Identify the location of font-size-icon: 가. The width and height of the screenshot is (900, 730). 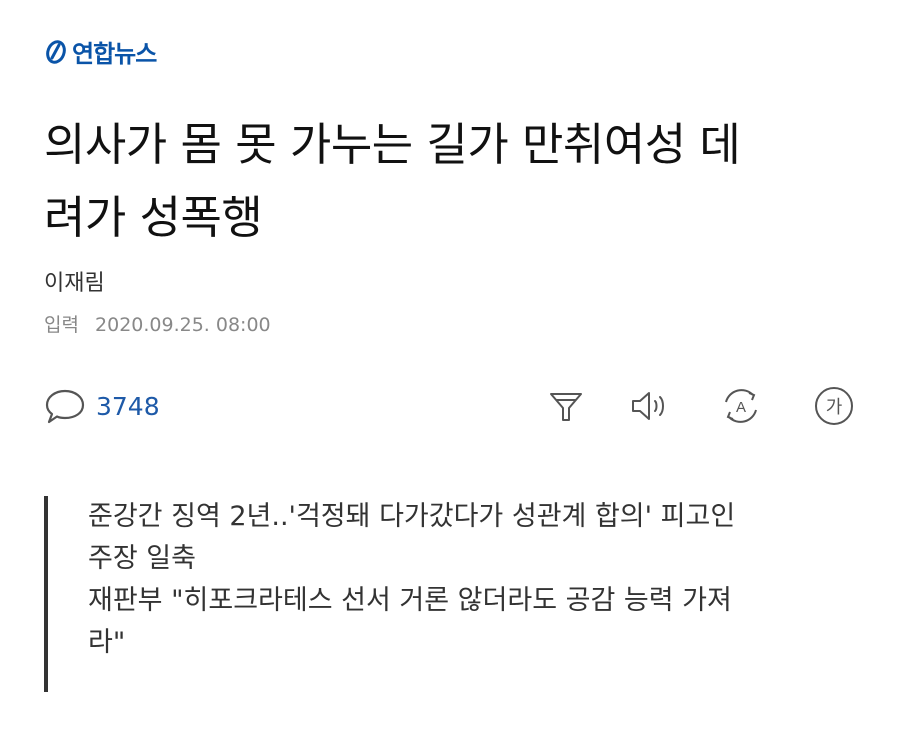
(834, 406).